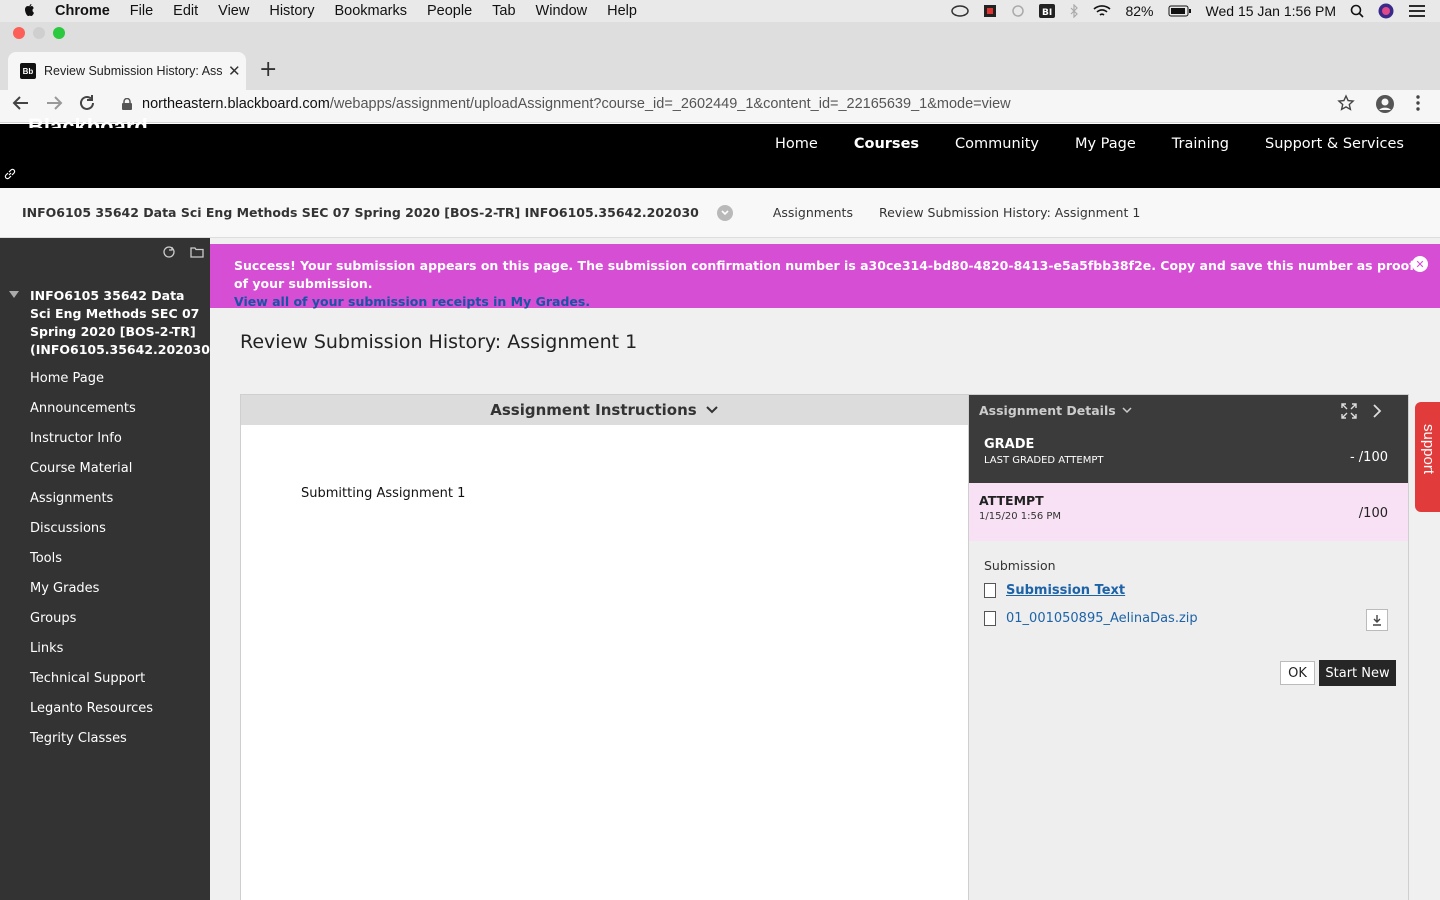  What do you see at coordinates (1047, 410) in the screenshot?
I see `details-title: Assignment Details` at bounding box center [1047, 410].